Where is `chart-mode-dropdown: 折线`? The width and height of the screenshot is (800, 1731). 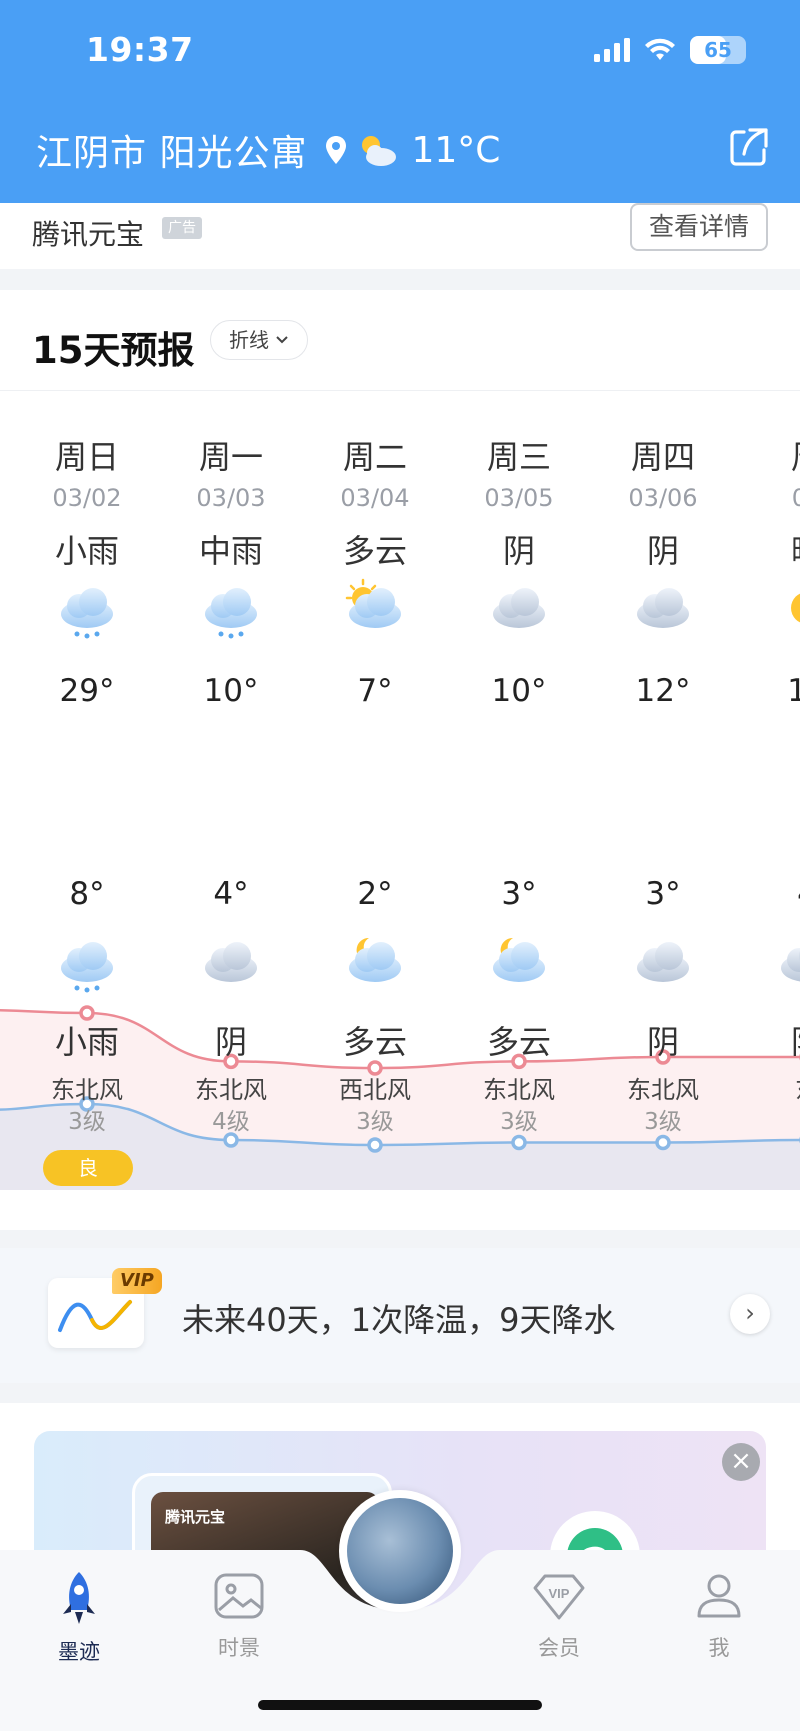 chart-mode-dropdown: 折线 is located at coordinates (259, 340).